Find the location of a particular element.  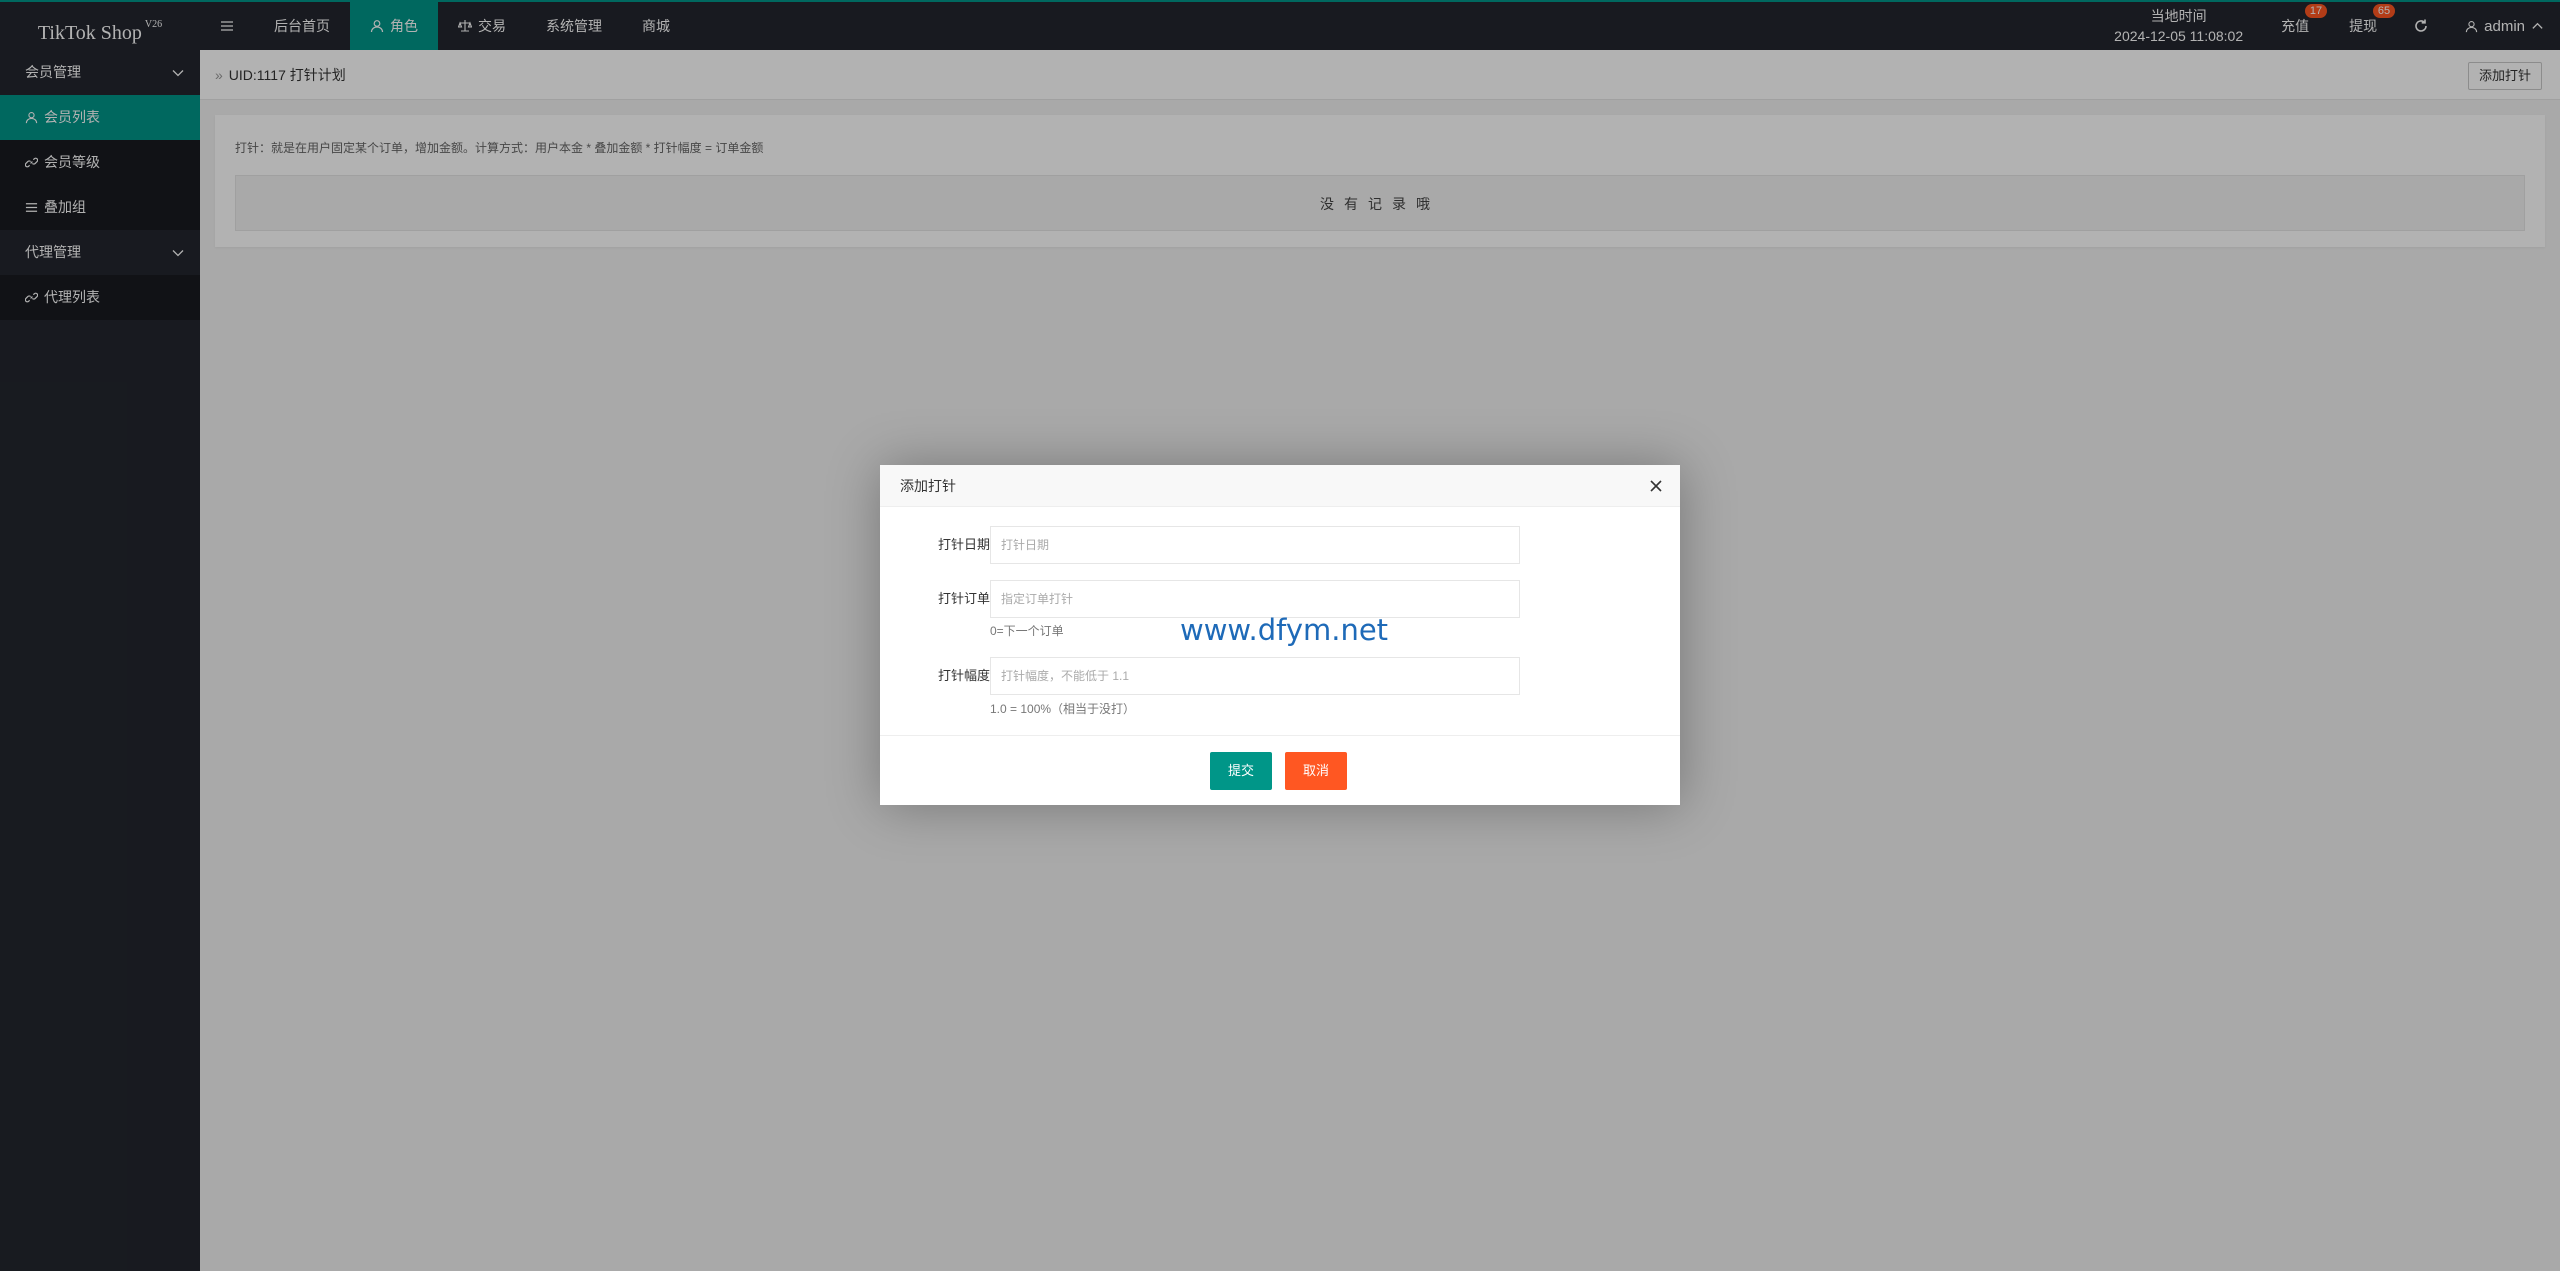

dialog-title: 添加打针 is located at coordinates (928, 486).